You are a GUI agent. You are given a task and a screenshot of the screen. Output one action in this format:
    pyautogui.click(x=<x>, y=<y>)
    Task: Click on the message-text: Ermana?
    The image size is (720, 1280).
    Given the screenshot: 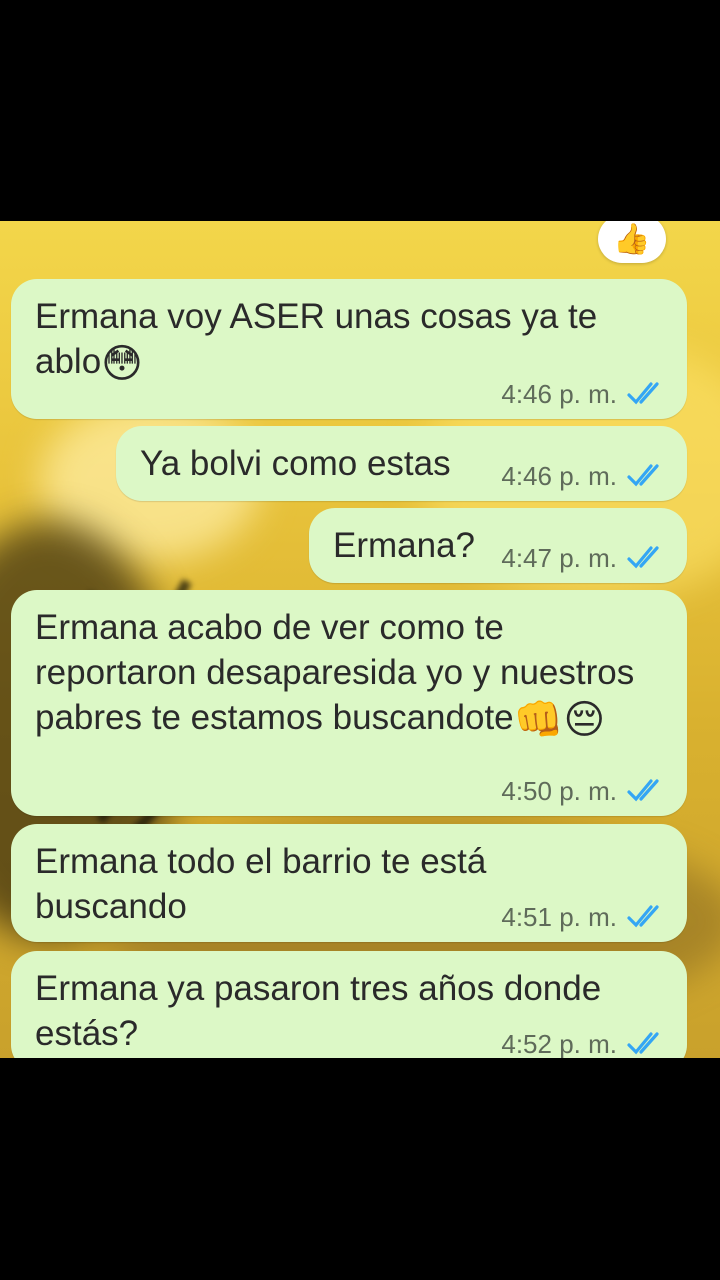 What is the action you would take?
    pyautogui.click(x=404, y=545)
    